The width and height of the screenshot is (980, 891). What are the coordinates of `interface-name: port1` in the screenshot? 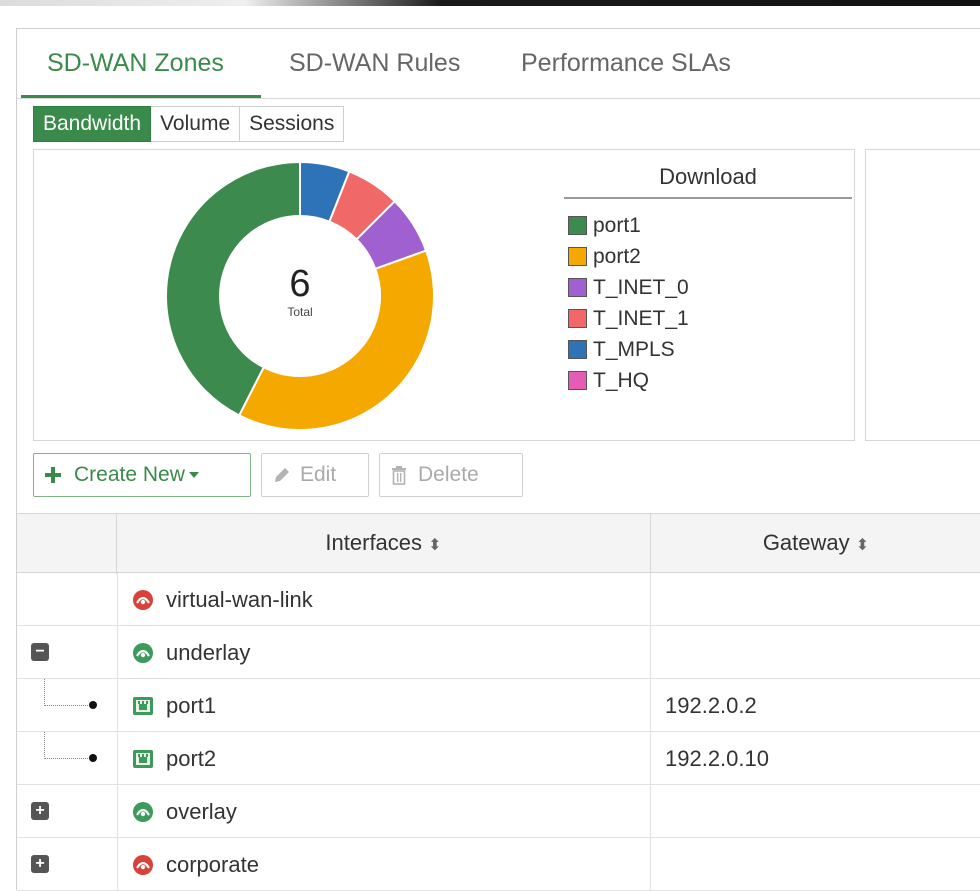 It's located at (191, 705).